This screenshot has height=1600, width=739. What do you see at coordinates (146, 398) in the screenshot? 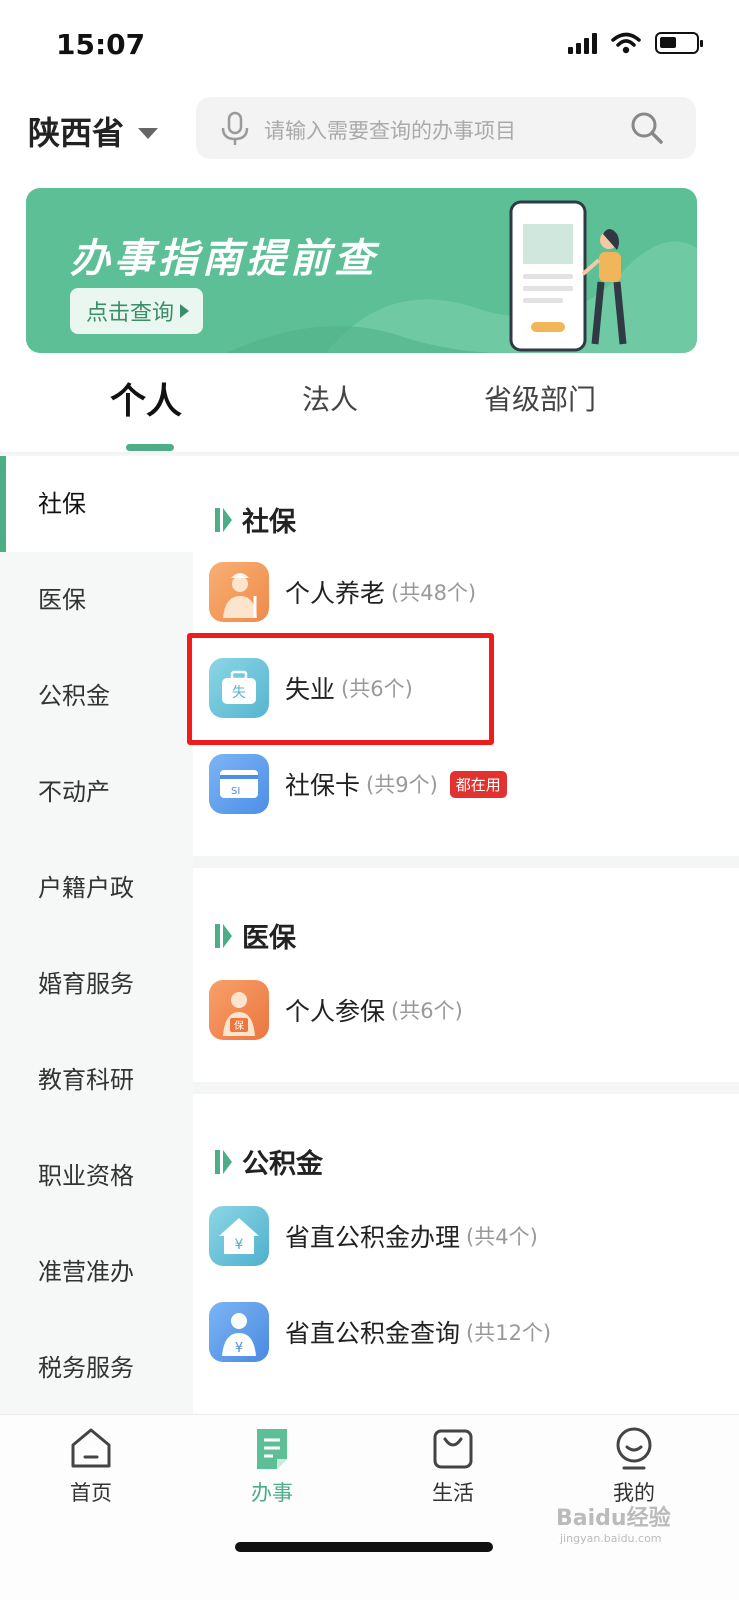
I see `tab-personal: 个人` at bounding box center [146, 398].